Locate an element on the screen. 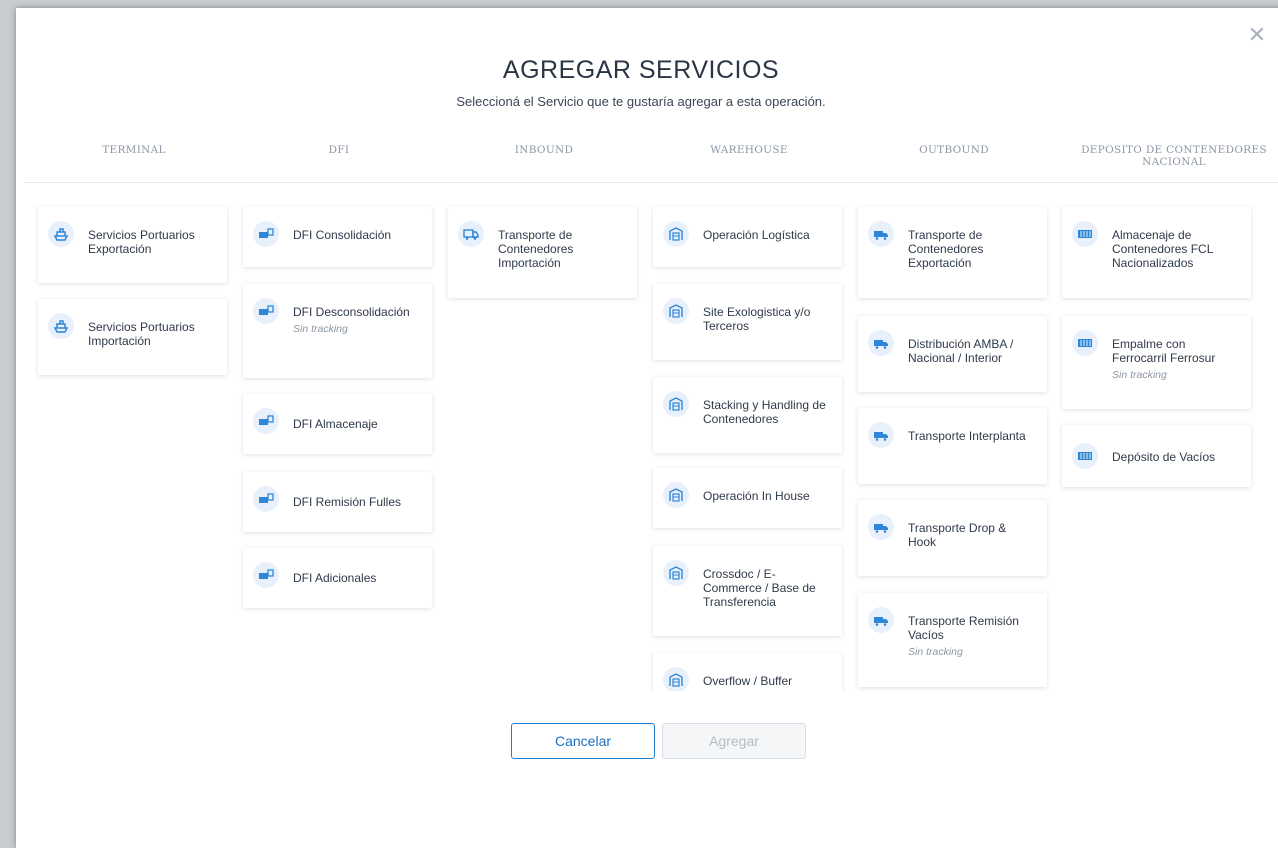 Image resolution: width=1278 pixels, height=848 pixels. service-card-warehouse: Operación In House is located at coordinates (747, 498).